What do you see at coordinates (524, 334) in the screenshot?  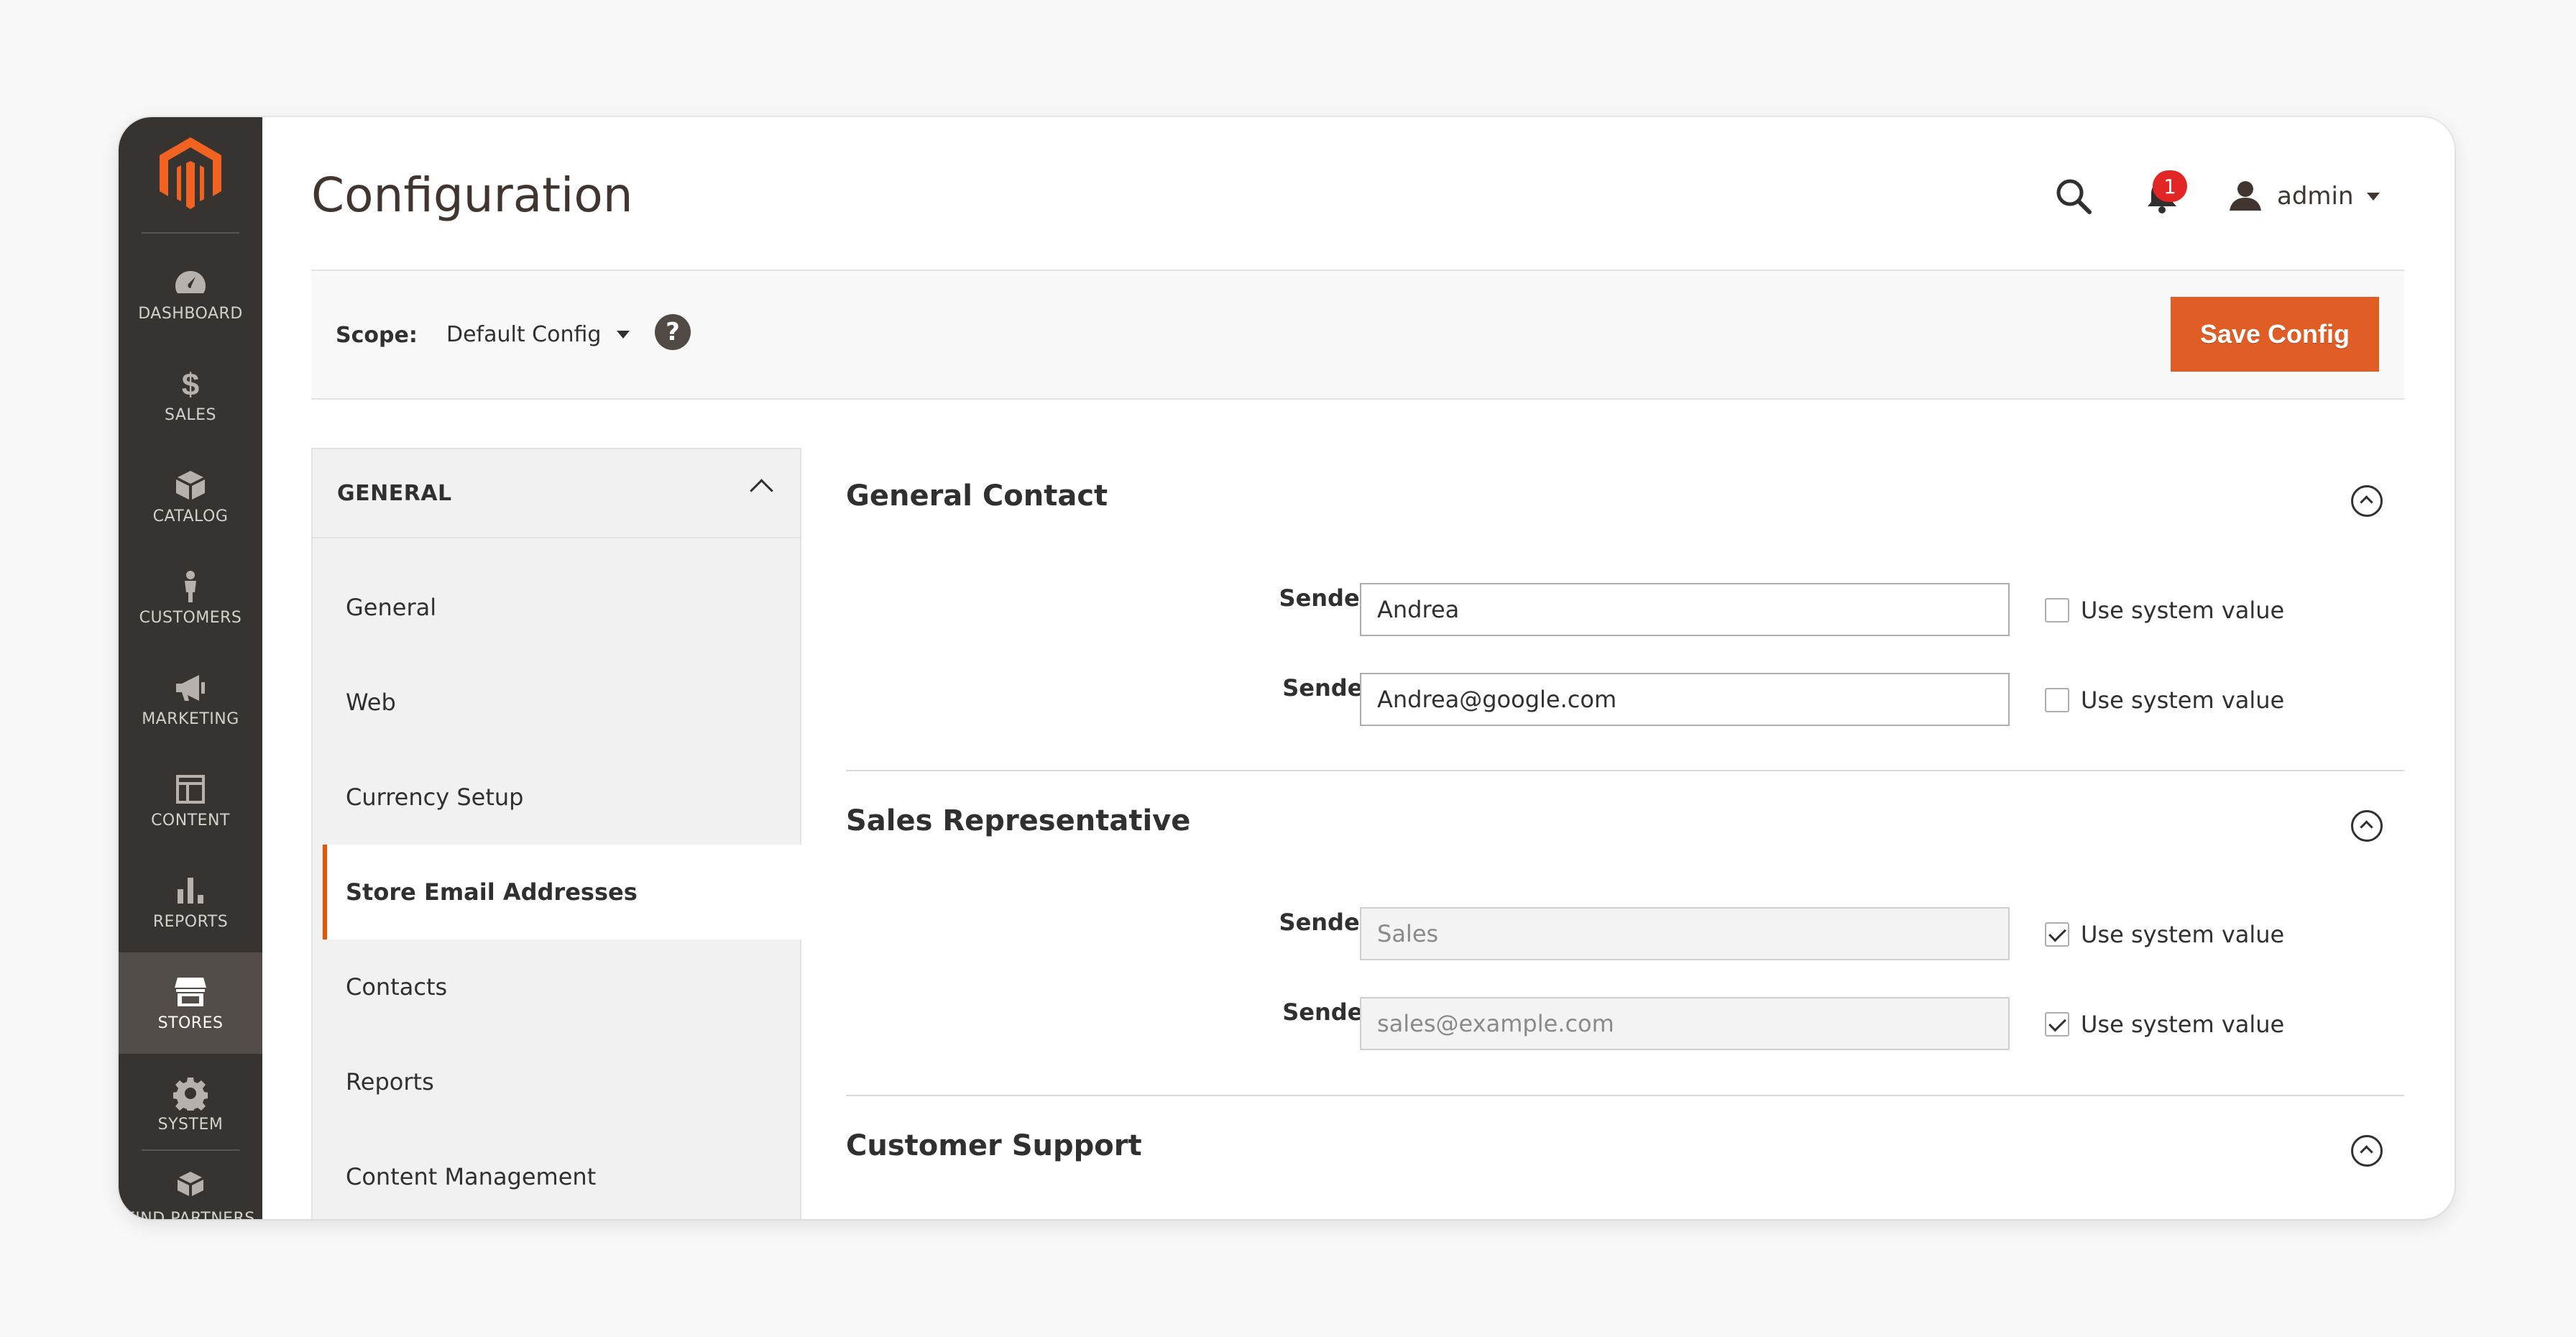 I see `scope-value: Default Config` at bounding box center [524, 334].